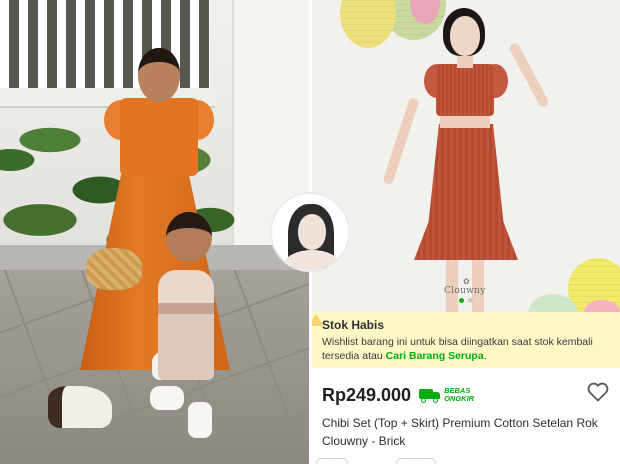 This screenshot has height=464, width=620. What do you see at coordinates (435, 356) in the screenshot?
I see `find-similar-link: Cari Barang Serupa` at bounding box center [435, 356].